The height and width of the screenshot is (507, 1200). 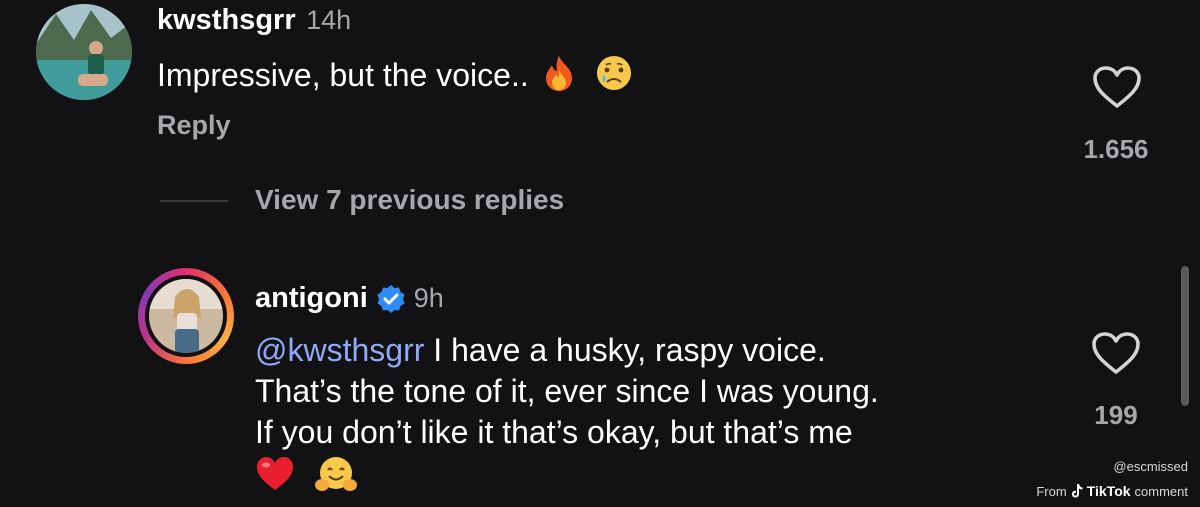 I want to click on crying-face-emoji, so click(x=614, y=78).